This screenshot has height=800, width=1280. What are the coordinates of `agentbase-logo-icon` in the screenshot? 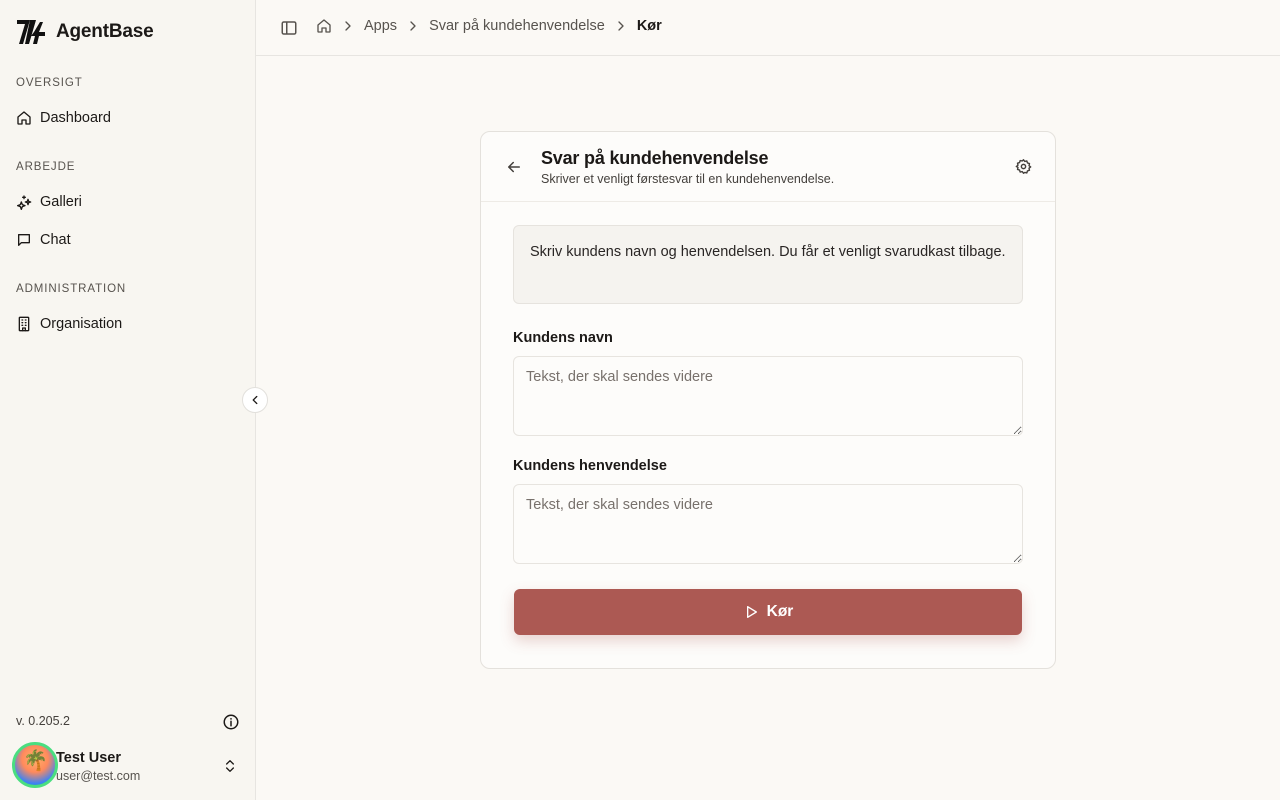 It's located at (31, 32).